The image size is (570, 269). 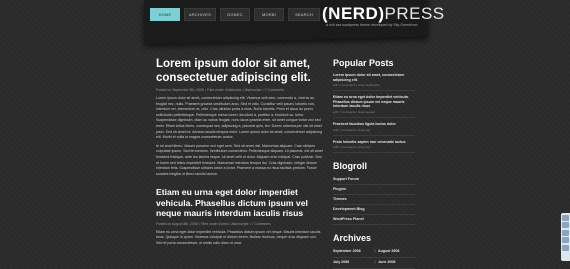 What do you see at coordinates (565, 225) in the screenshot?
I see `bookmark-icon` at bounding box center [565, 225].